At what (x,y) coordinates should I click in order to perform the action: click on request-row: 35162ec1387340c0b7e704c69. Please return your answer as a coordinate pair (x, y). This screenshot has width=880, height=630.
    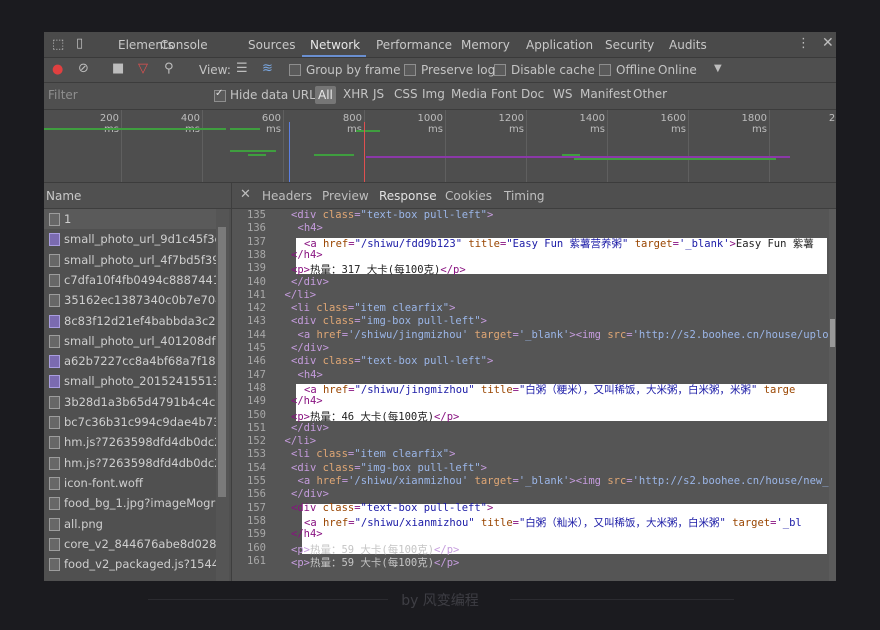
    Looking at the image, I should click on (130, 300).